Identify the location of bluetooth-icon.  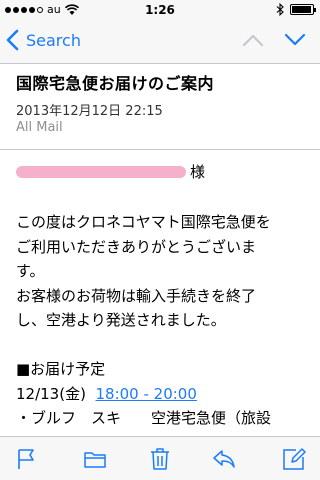
(280, 9).